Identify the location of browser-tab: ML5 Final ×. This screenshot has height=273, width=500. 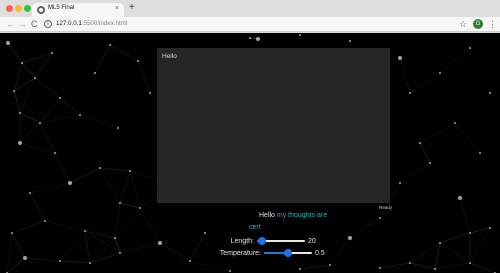
(78, 10).